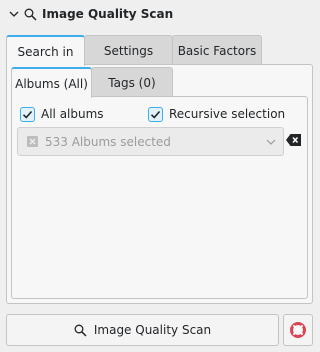 Image resolution: width=320 pixels, height=352 pixels. I want to click on all-albums-checkbox-row: All albums, so click(62, 114).